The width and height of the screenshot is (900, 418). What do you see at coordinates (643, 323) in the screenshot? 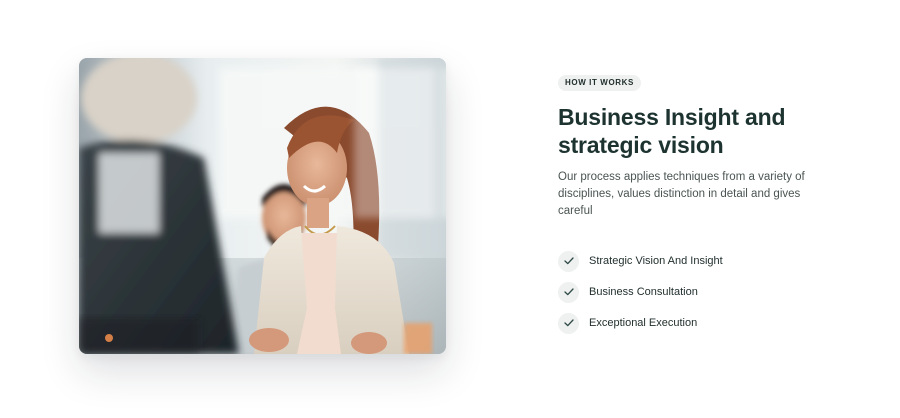
I see `feature-label: Exceptional Execution` at bounding box center [643, 323].